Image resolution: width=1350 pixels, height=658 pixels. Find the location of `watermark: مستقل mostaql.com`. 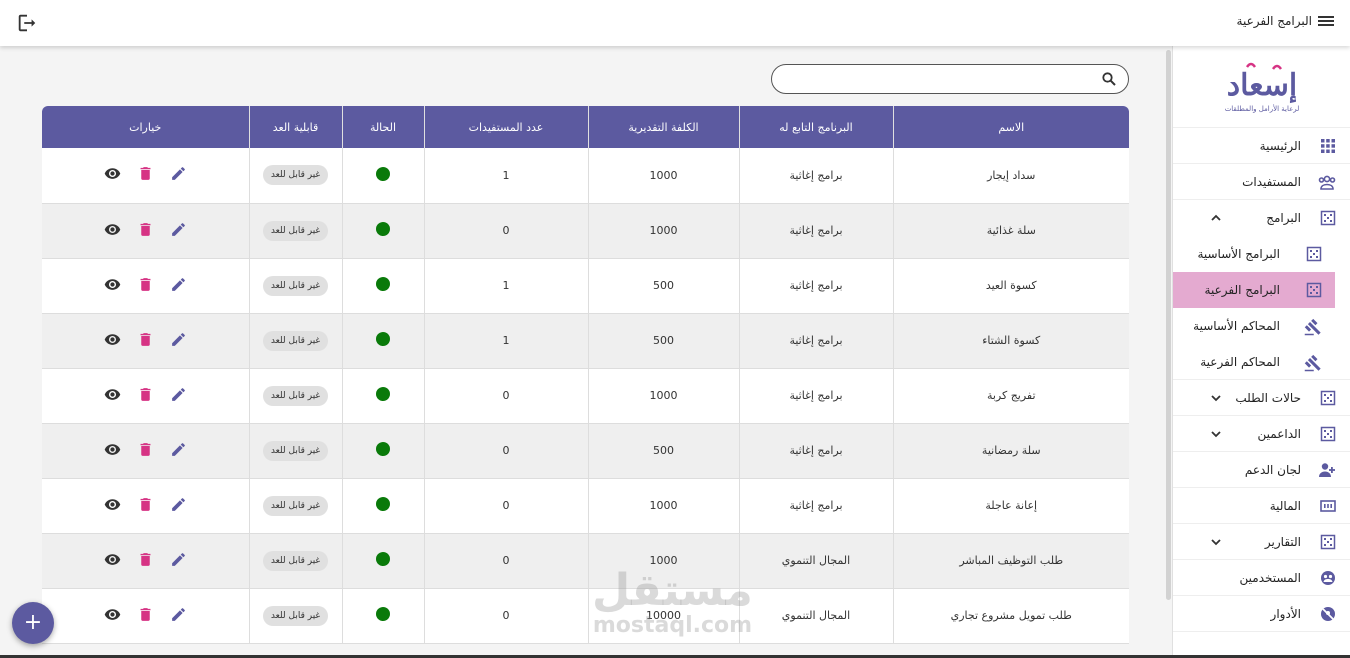

watermark: مستقل mostaql.com is located at coordinates (672, 603).